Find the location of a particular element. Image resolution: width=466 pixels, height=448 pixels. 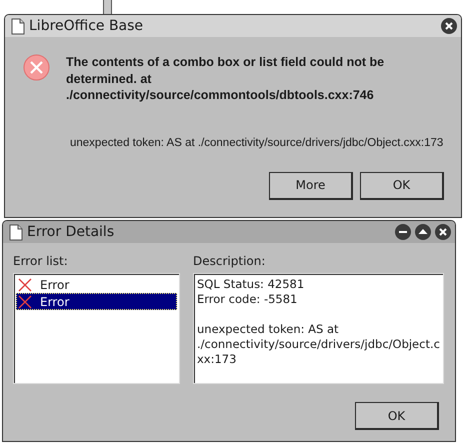

dialog-button: OK is located at coordinates (402, 186).